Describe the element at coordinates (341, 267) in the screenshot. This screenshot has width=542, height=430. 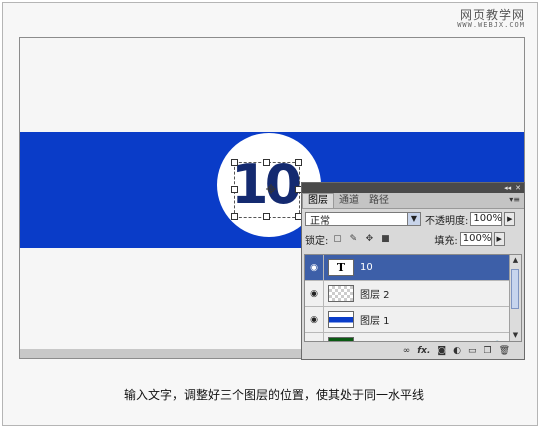
I see `text-layer-thumbnail: T` at that location.